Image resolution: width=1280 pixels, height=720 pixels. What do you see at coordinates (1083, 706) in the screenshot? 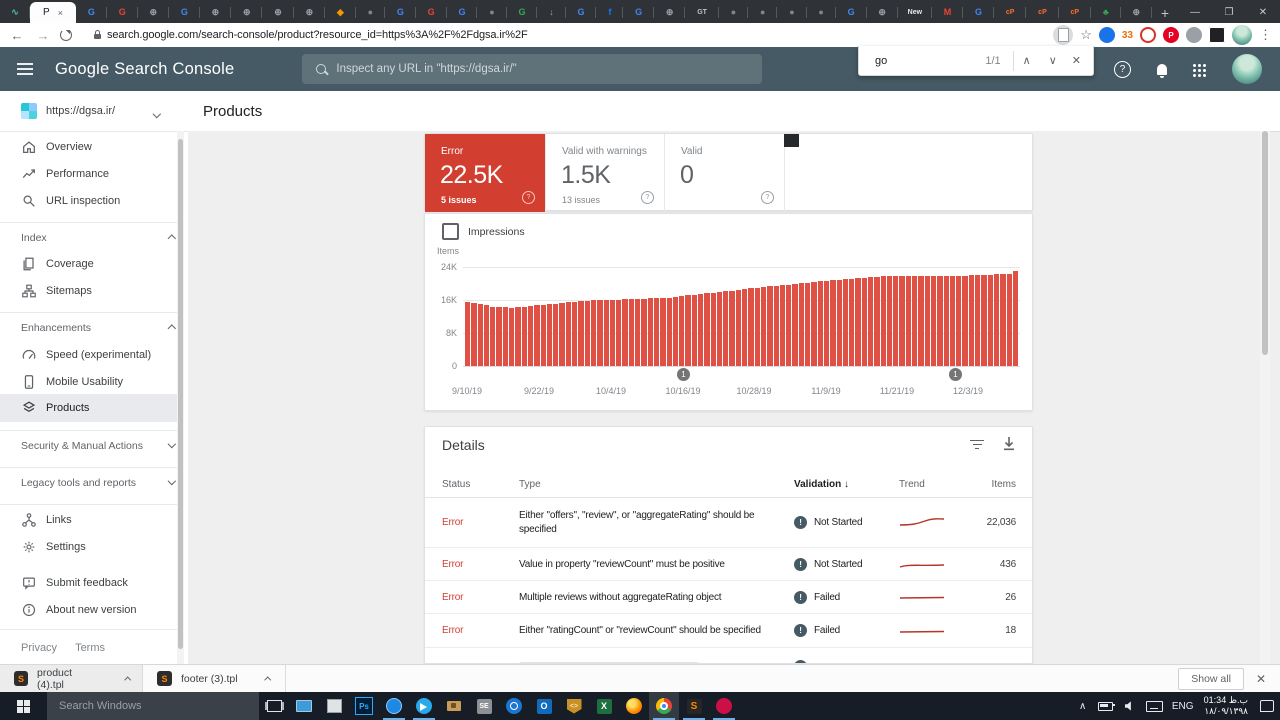
I see `tray-expand-chevron: ∧` at bounding box center [1083, 706].